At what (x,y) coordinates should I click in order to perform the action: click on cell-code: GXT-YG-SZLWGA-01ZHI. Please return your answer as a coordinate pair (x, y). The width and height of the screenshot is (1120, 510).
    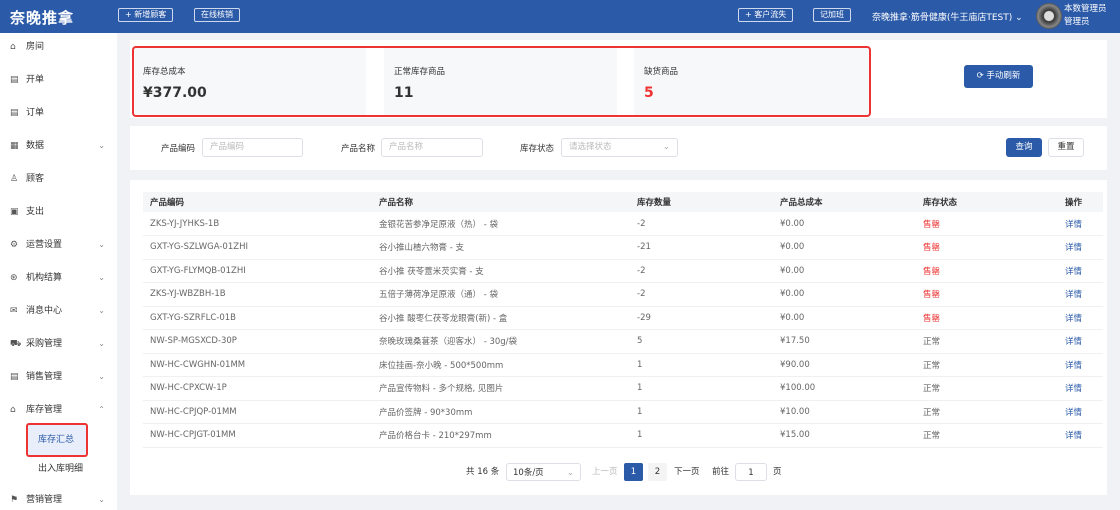
    Looking at the image, I should click on (257, 247).